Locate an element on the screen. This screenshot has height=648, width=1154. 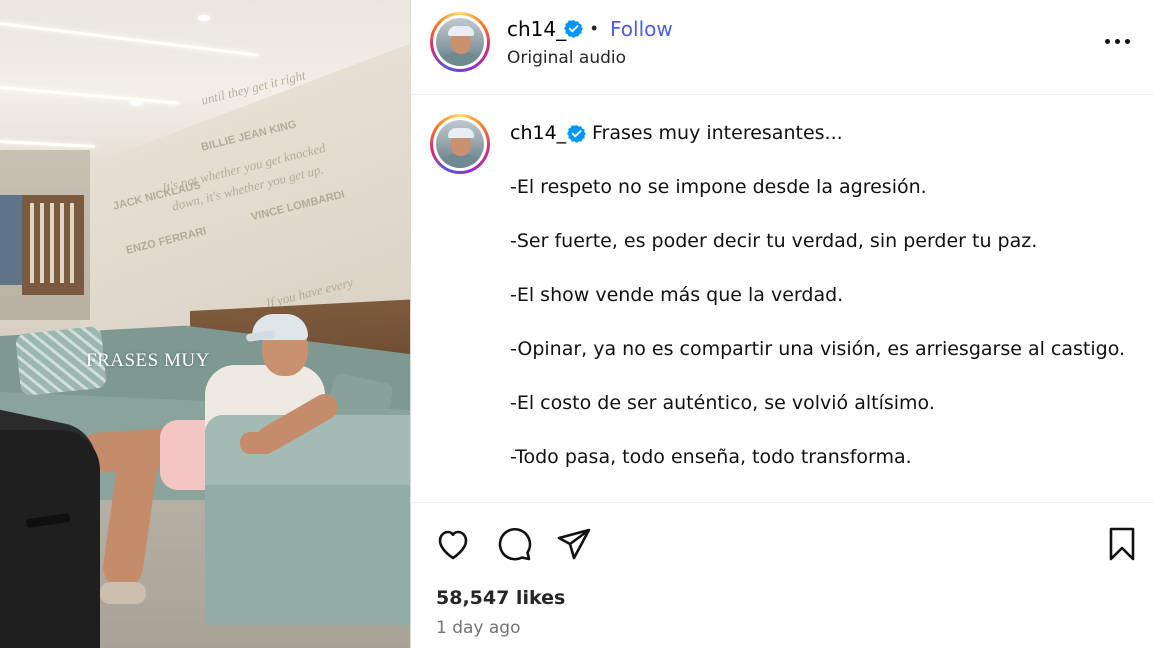
person-hand is located at coordinates (258, 443).